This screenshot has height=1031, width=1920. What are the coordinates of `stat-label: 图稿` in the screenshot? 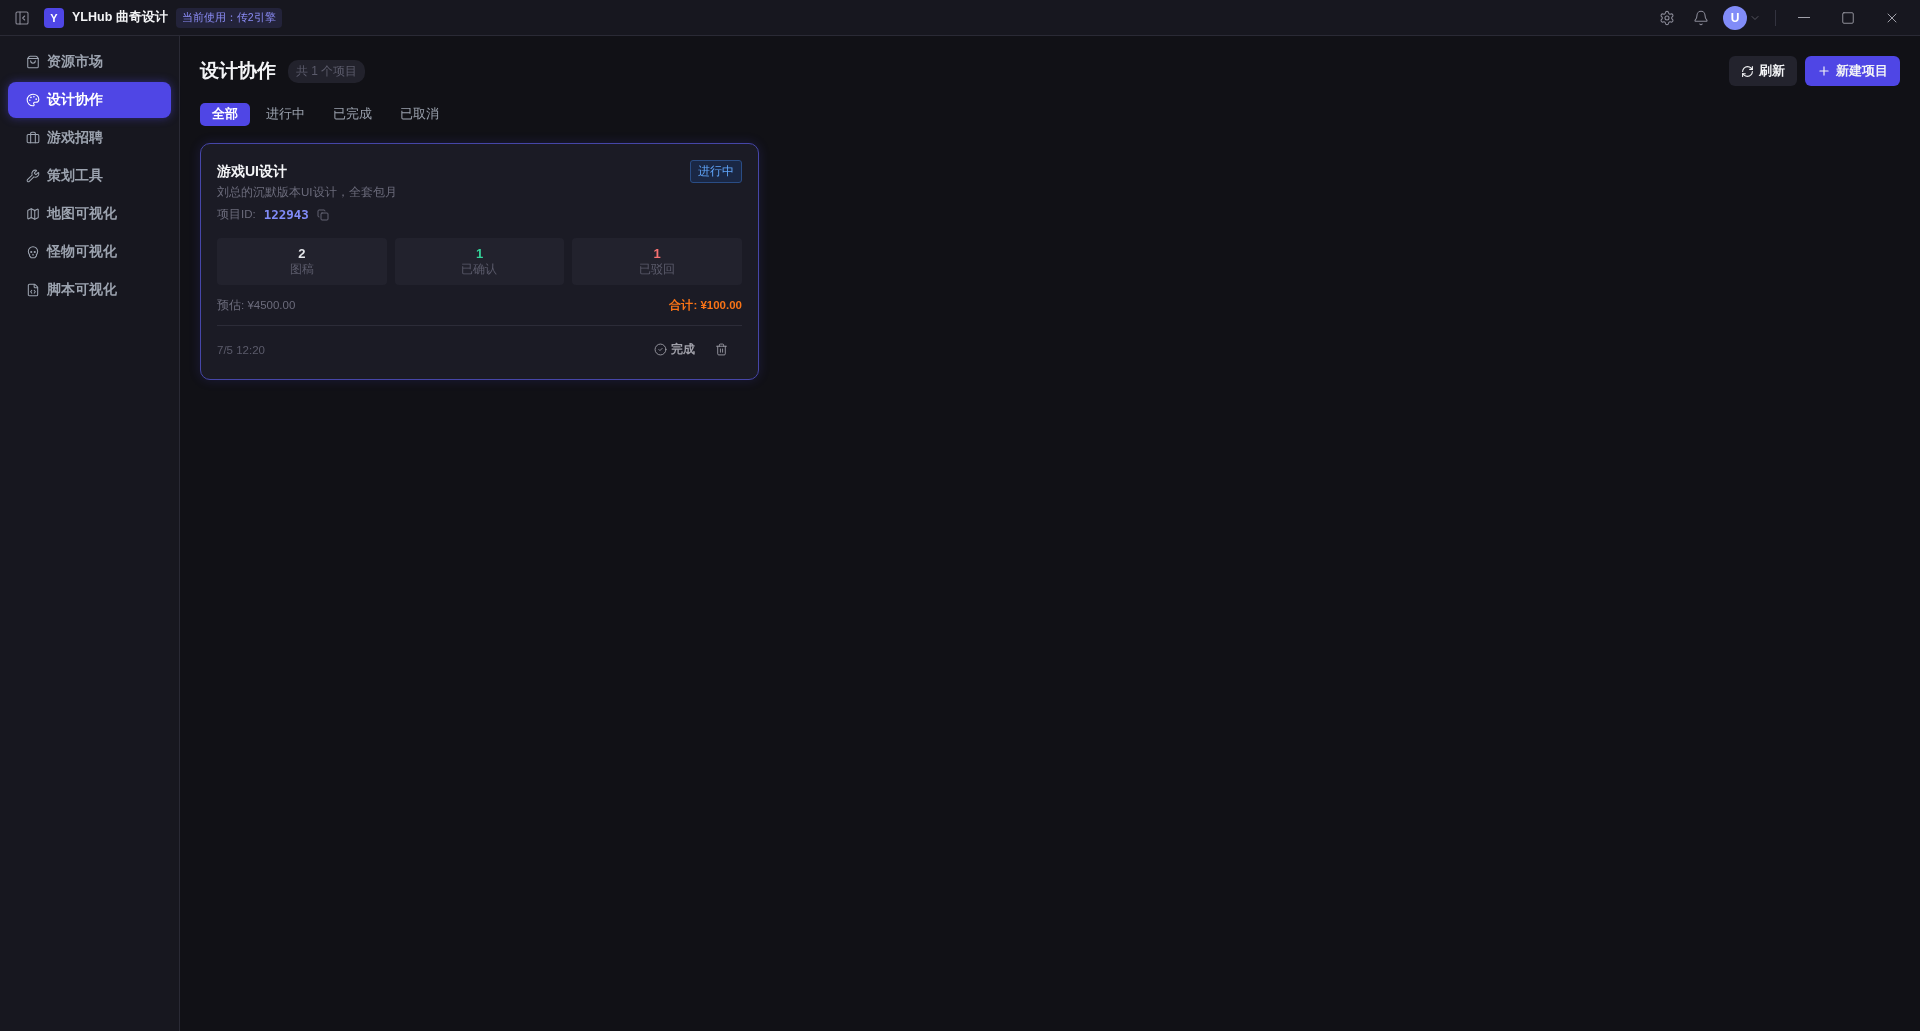 It's located at (301, 269).